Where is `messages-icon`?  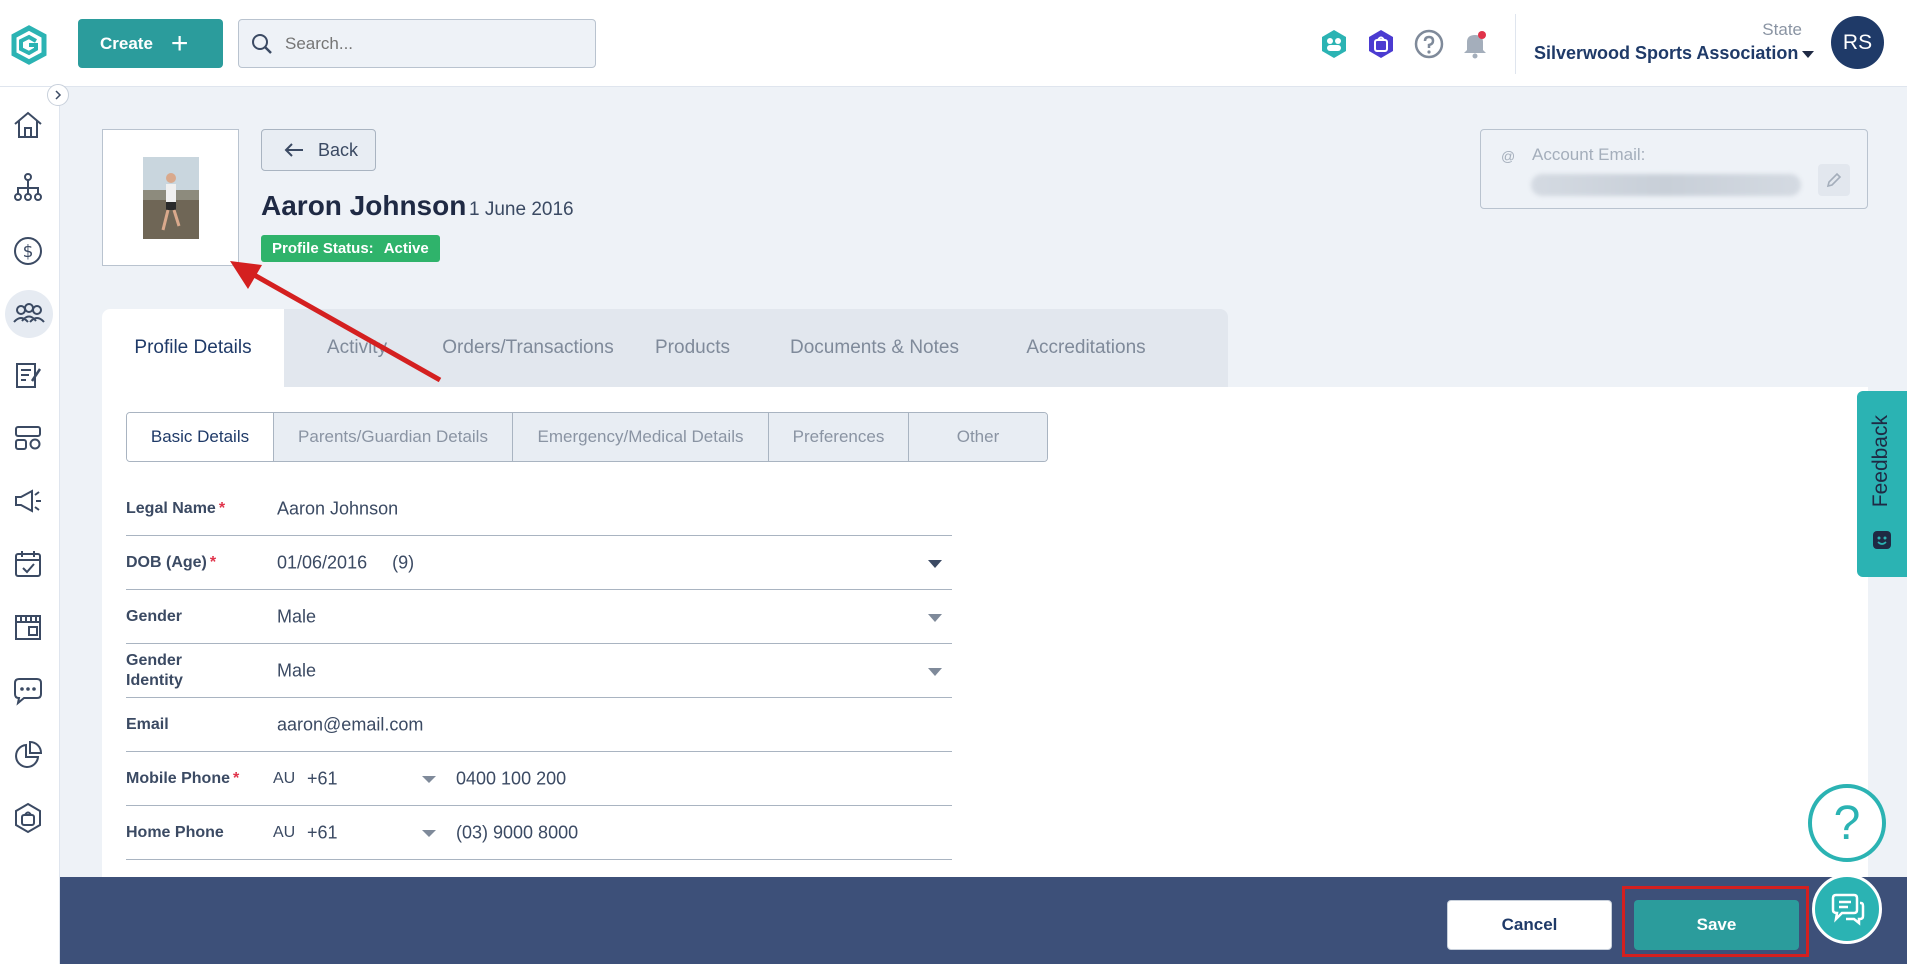
messages-icon is located at coordinates (28, 691).